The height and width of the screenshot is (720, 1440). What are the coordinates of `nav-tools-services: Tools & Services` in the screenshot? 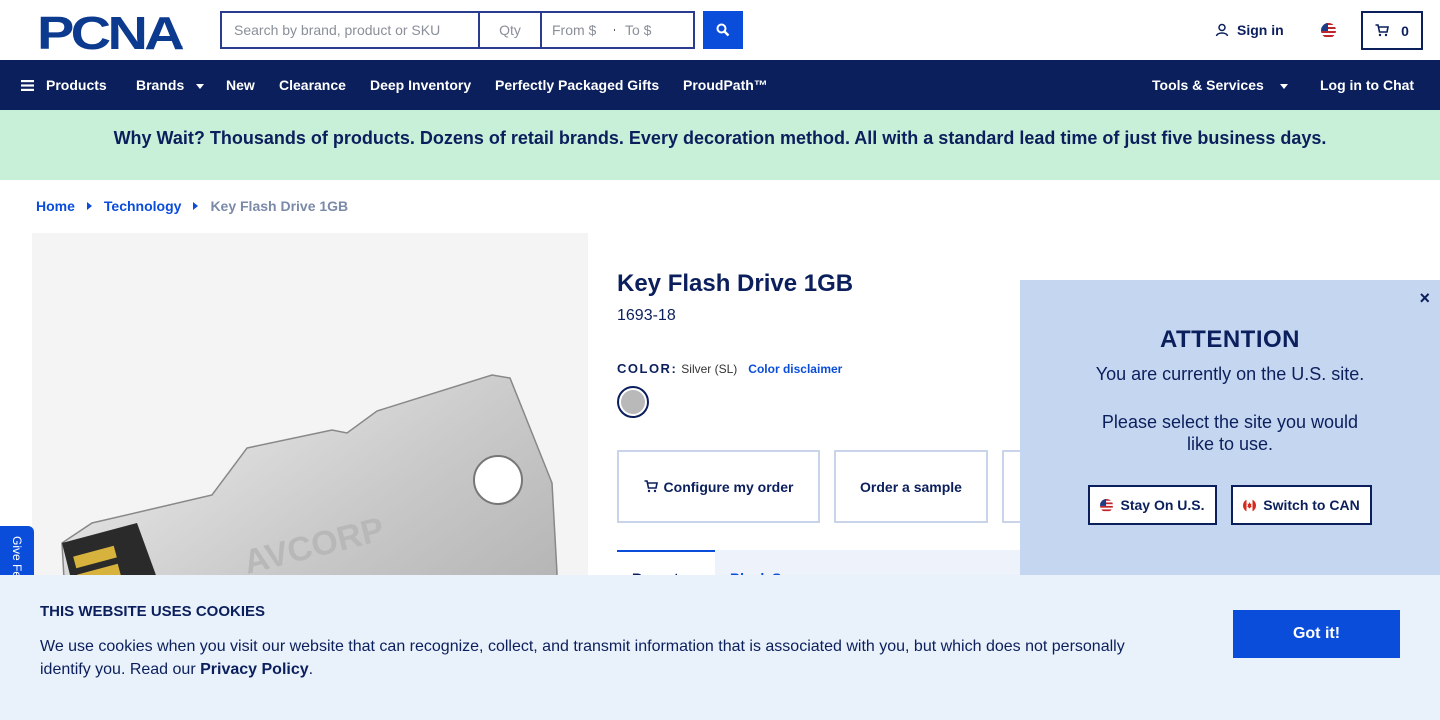 It's located at (1220, 85).